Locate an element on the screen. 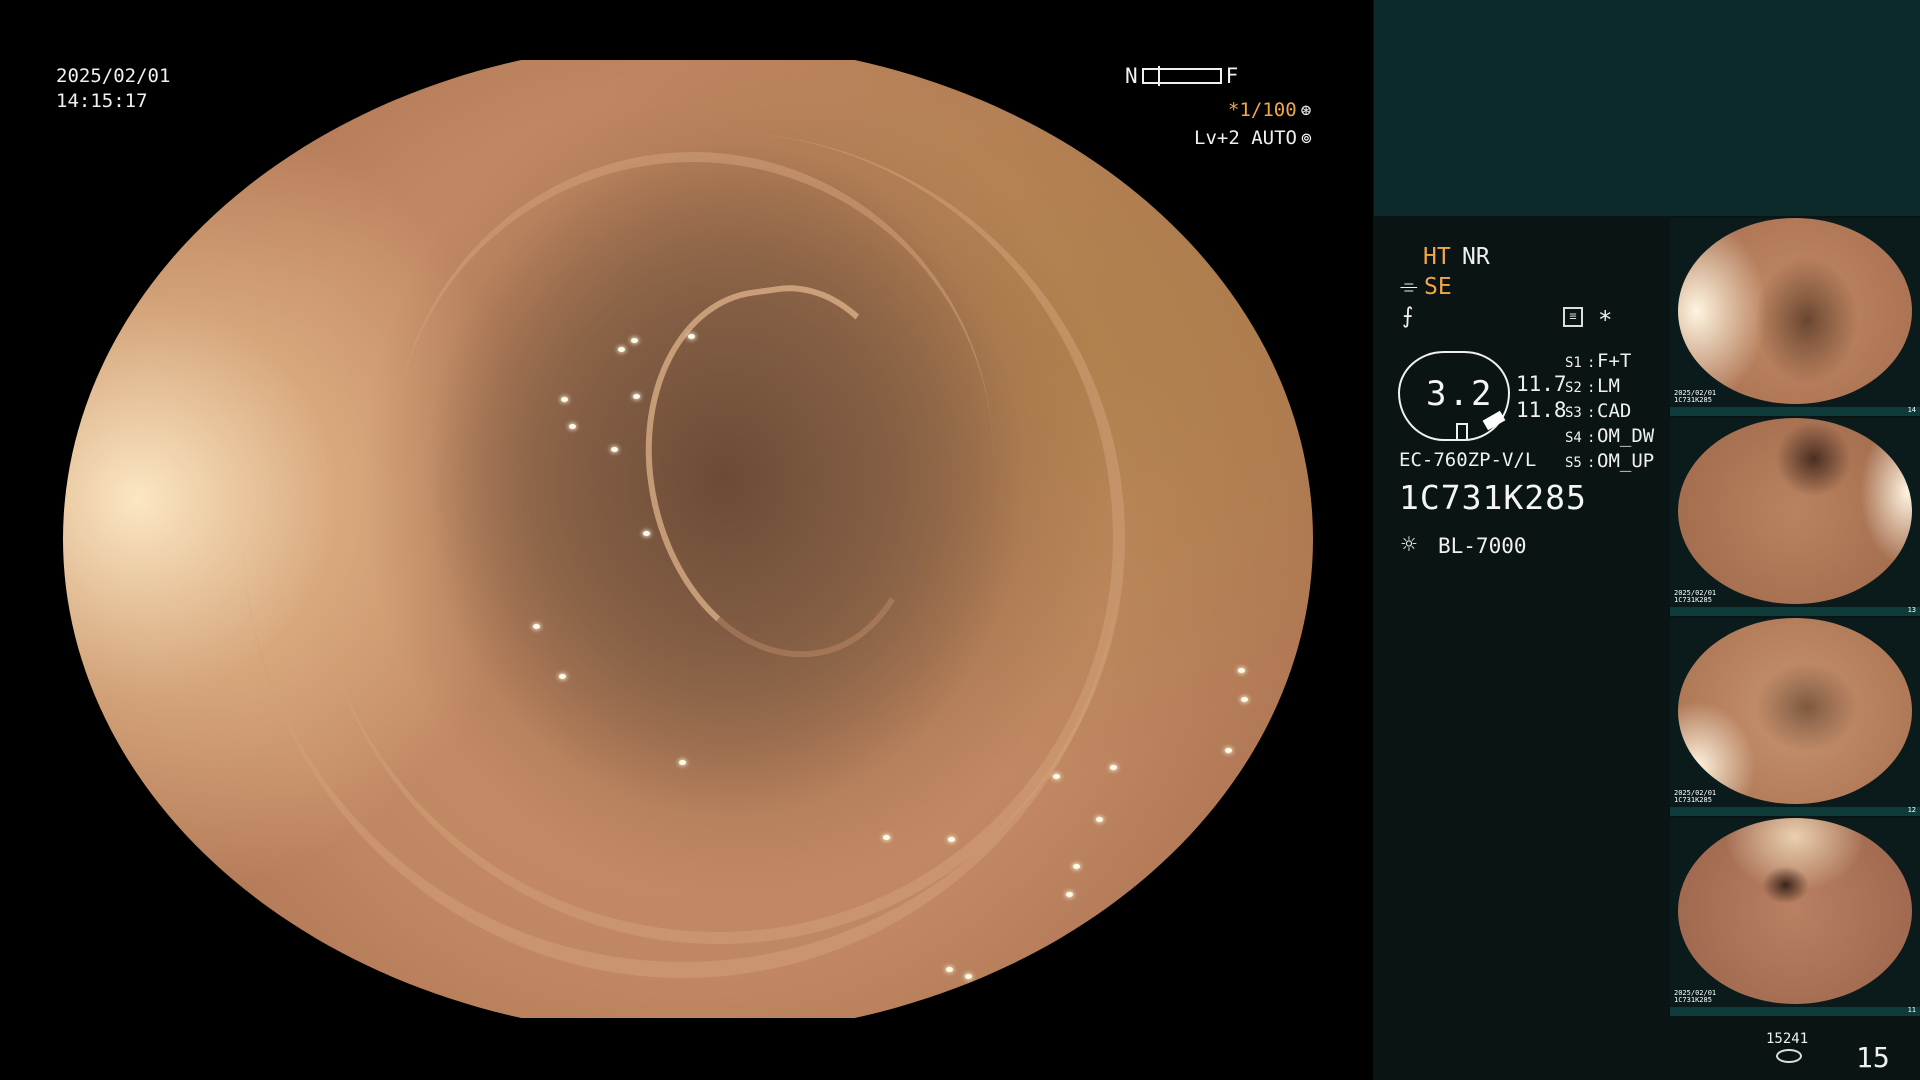 The image size is (1920, 1080). thumbnail-4: 2025/02/01 1C731K285 11 is located at coordinates (1795, 917).